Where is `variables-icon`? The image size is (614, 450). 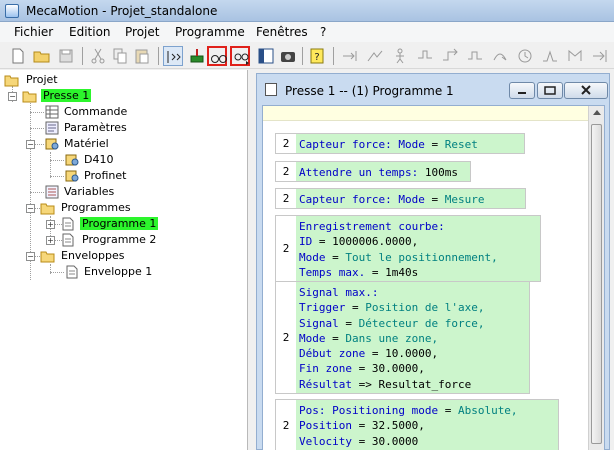 variables-icon is located at coordinates (52, 192).